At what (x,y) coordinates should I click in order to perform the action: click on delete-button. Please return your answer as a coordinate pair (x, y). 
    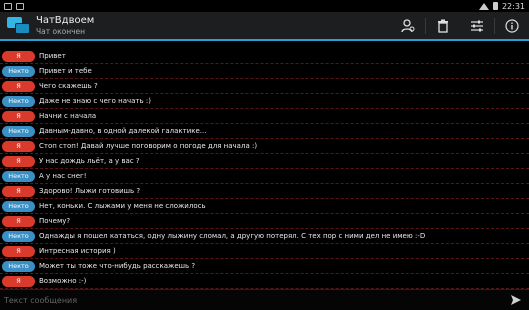
    Looking at the image, I should click on (443, 25).